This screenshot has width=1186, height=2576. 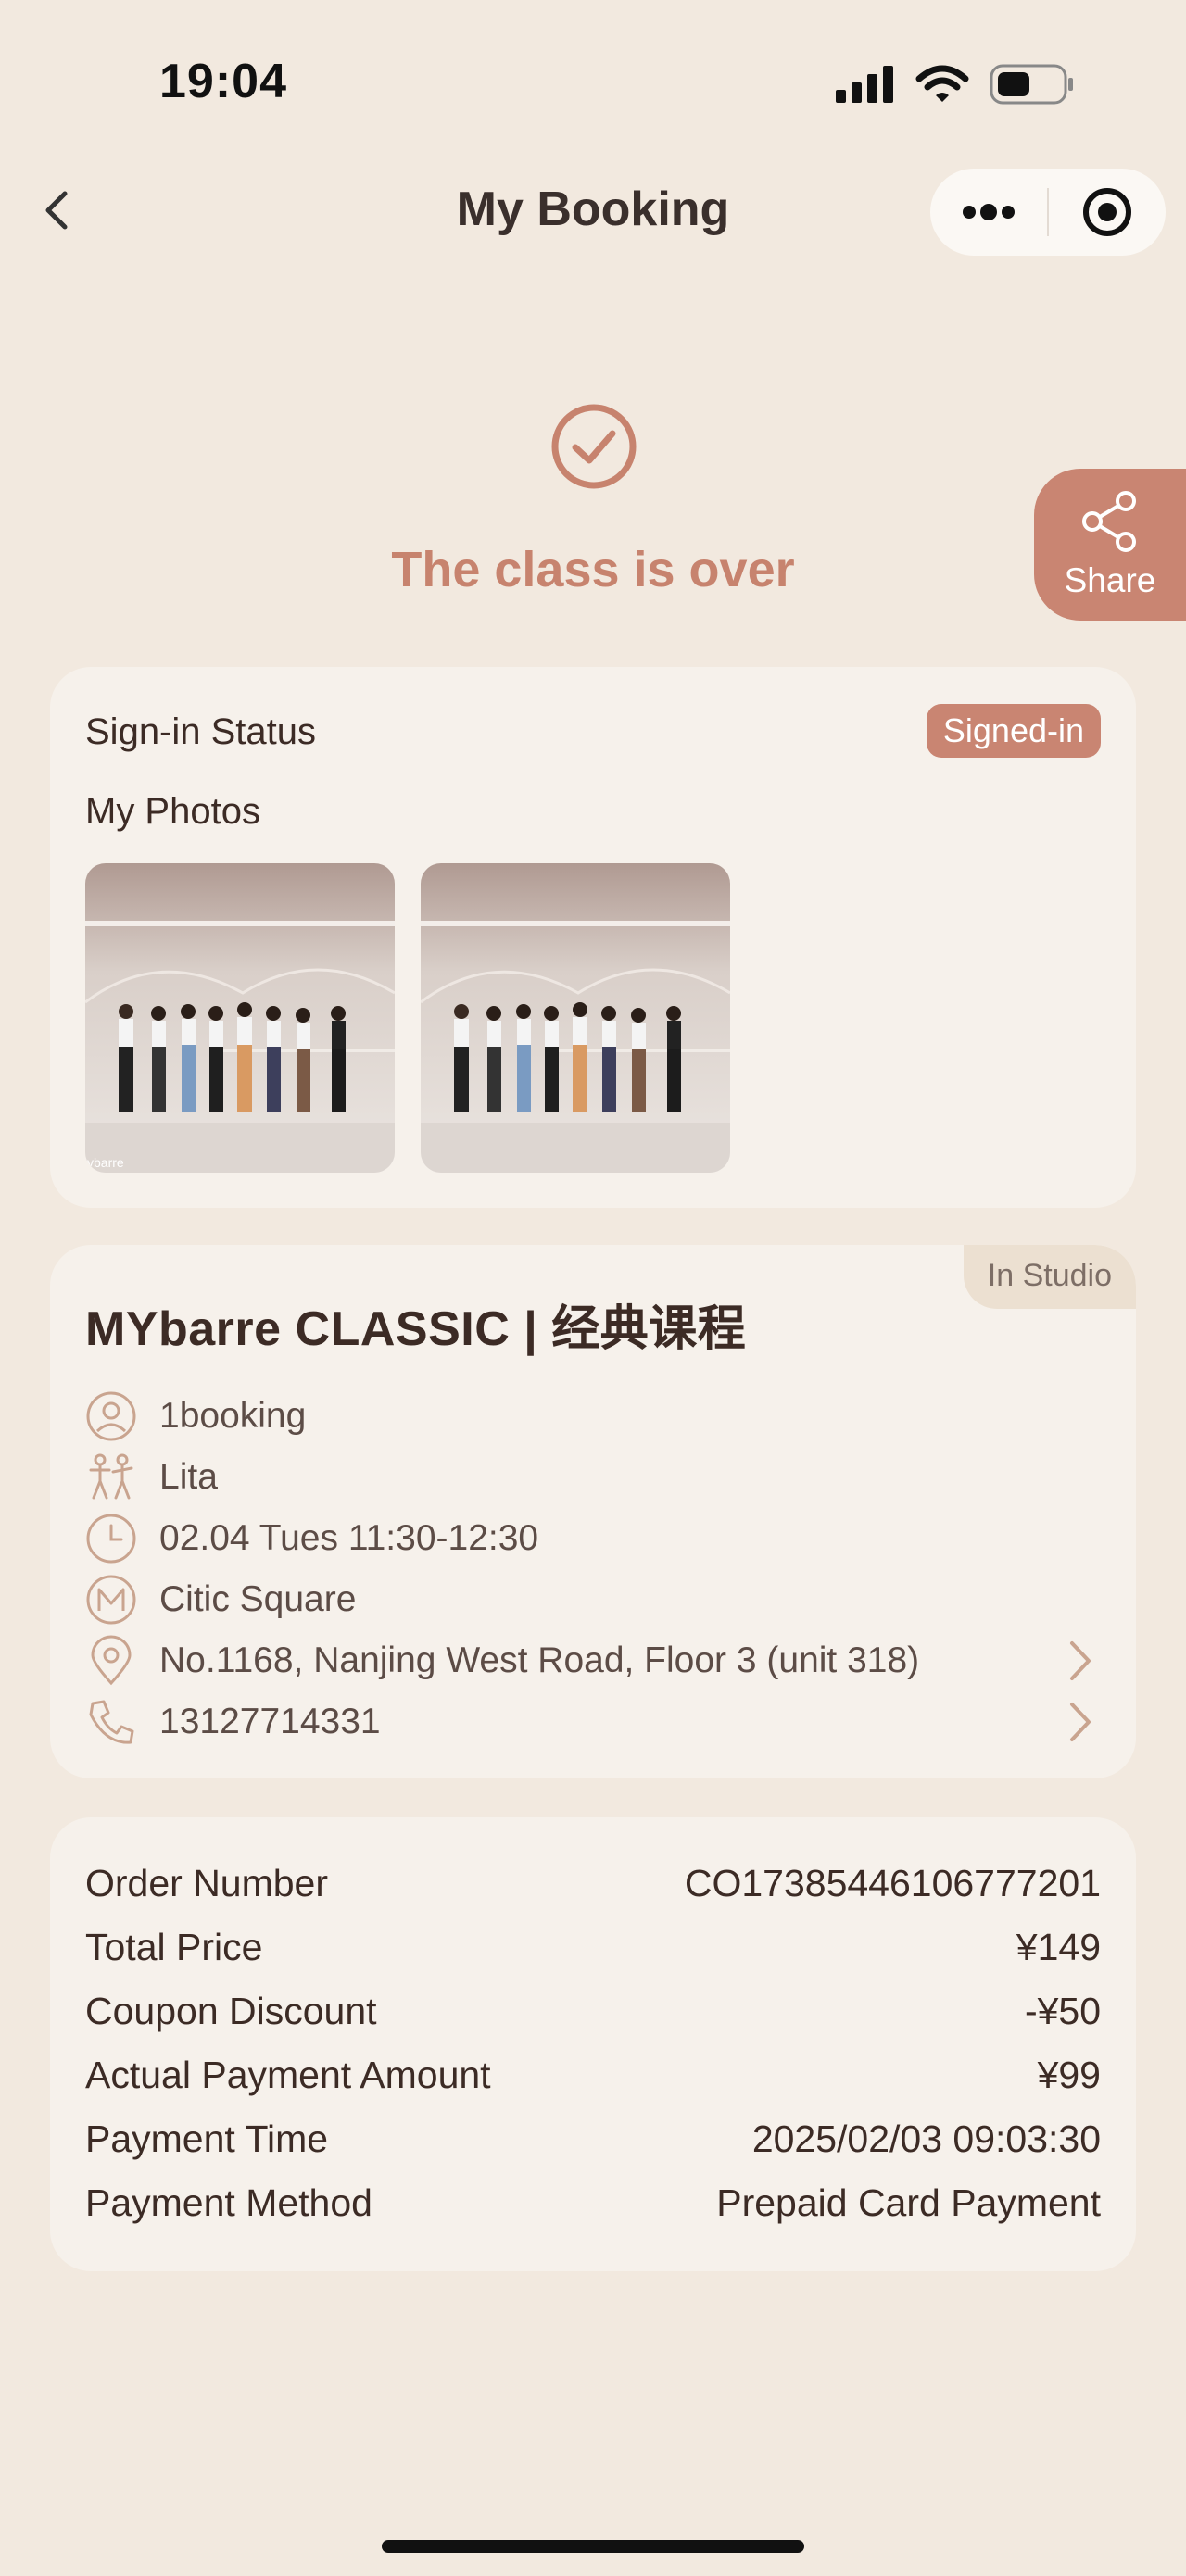 What do you see at coordinates (201, 731) in the screenshot?
I see `signin-status-label: Sign-in Status` at bounding box center [201, 731].